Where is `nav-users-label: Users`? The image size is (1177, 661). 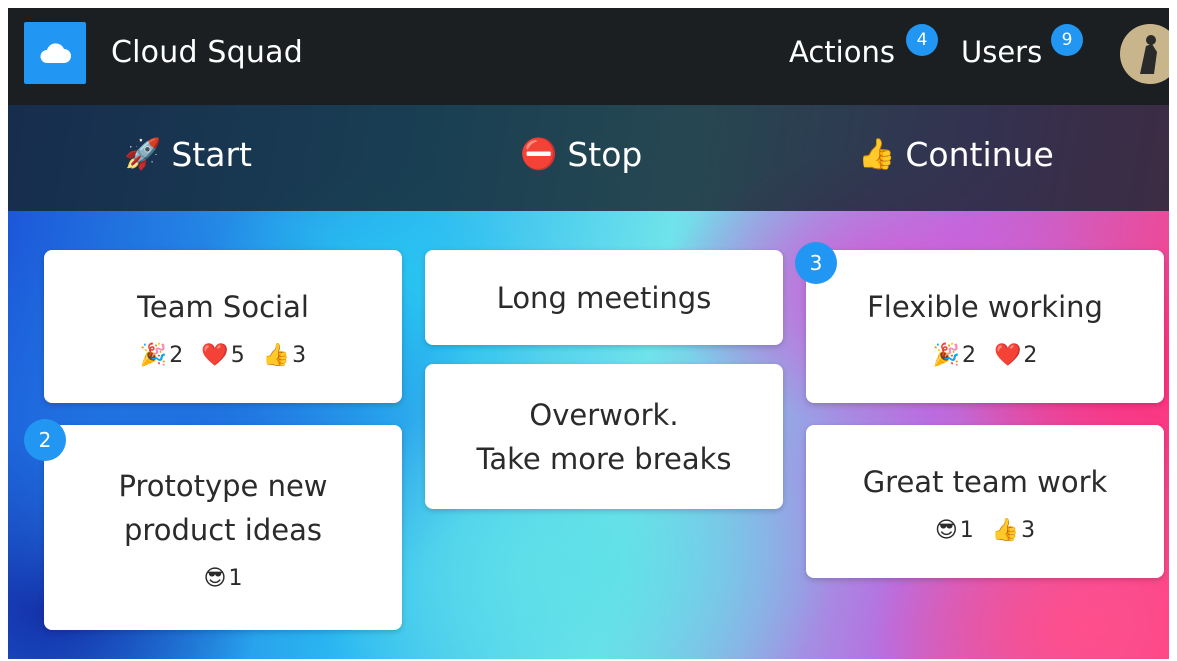
nav-users-label: Users is located at coordinates (1001, 52).